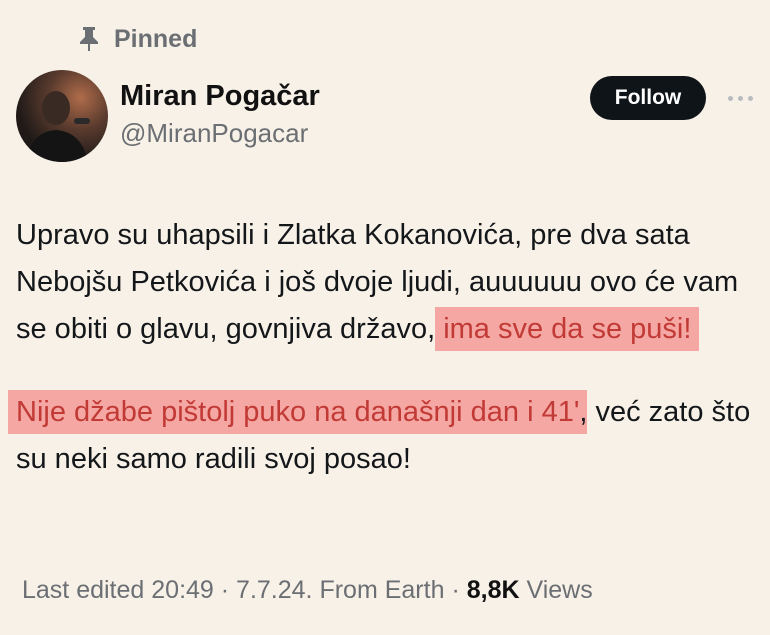 This screenshot has width=770, height=635. I want to click on pinned-indicator: Pinned, so click(137, 39).